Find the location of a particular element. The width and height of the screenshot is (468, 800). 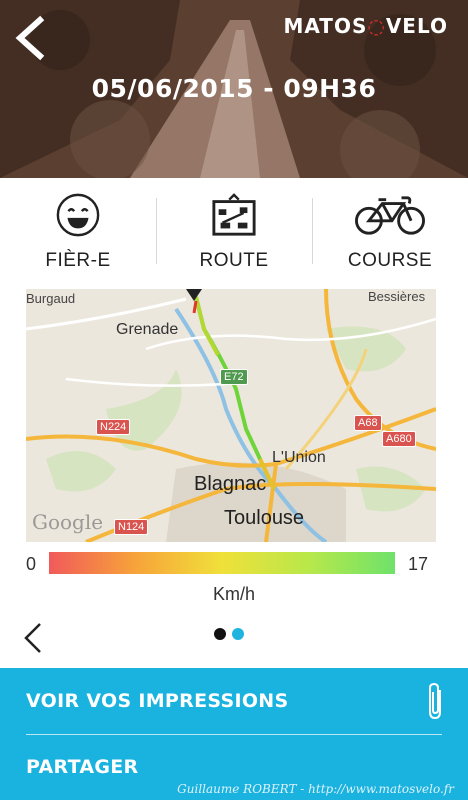

logo-wheel-icon: ◌ is located at coordinates (376, 26).